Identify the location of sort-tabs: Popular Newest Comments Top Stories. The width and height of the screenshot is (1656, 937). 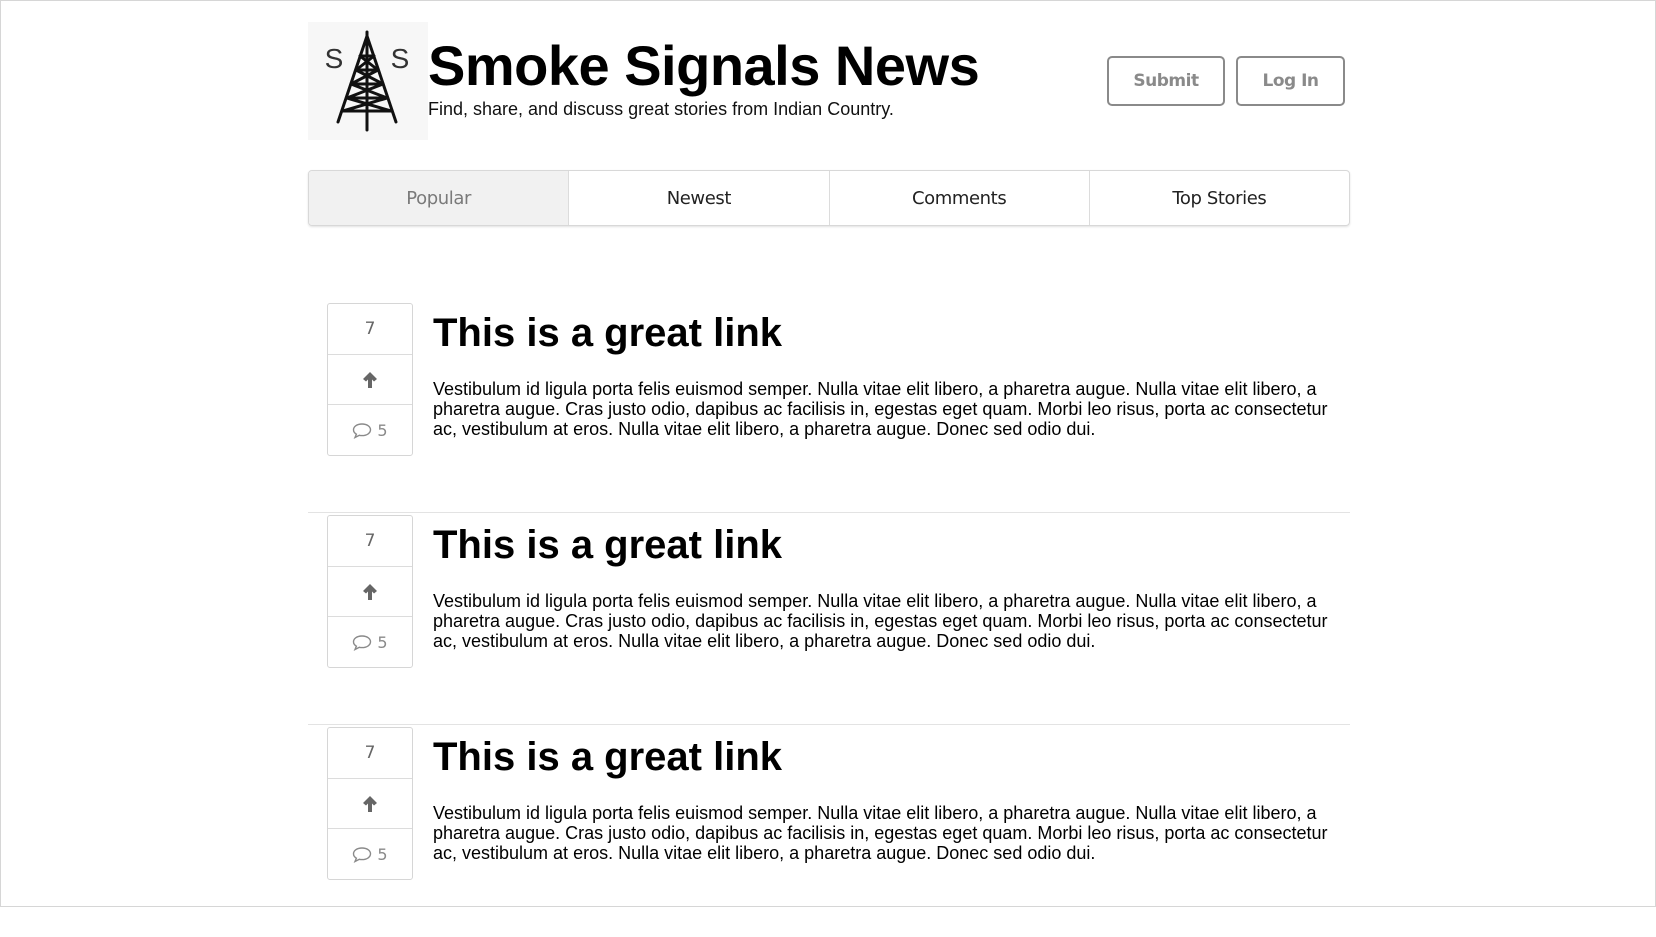
(829, 198).